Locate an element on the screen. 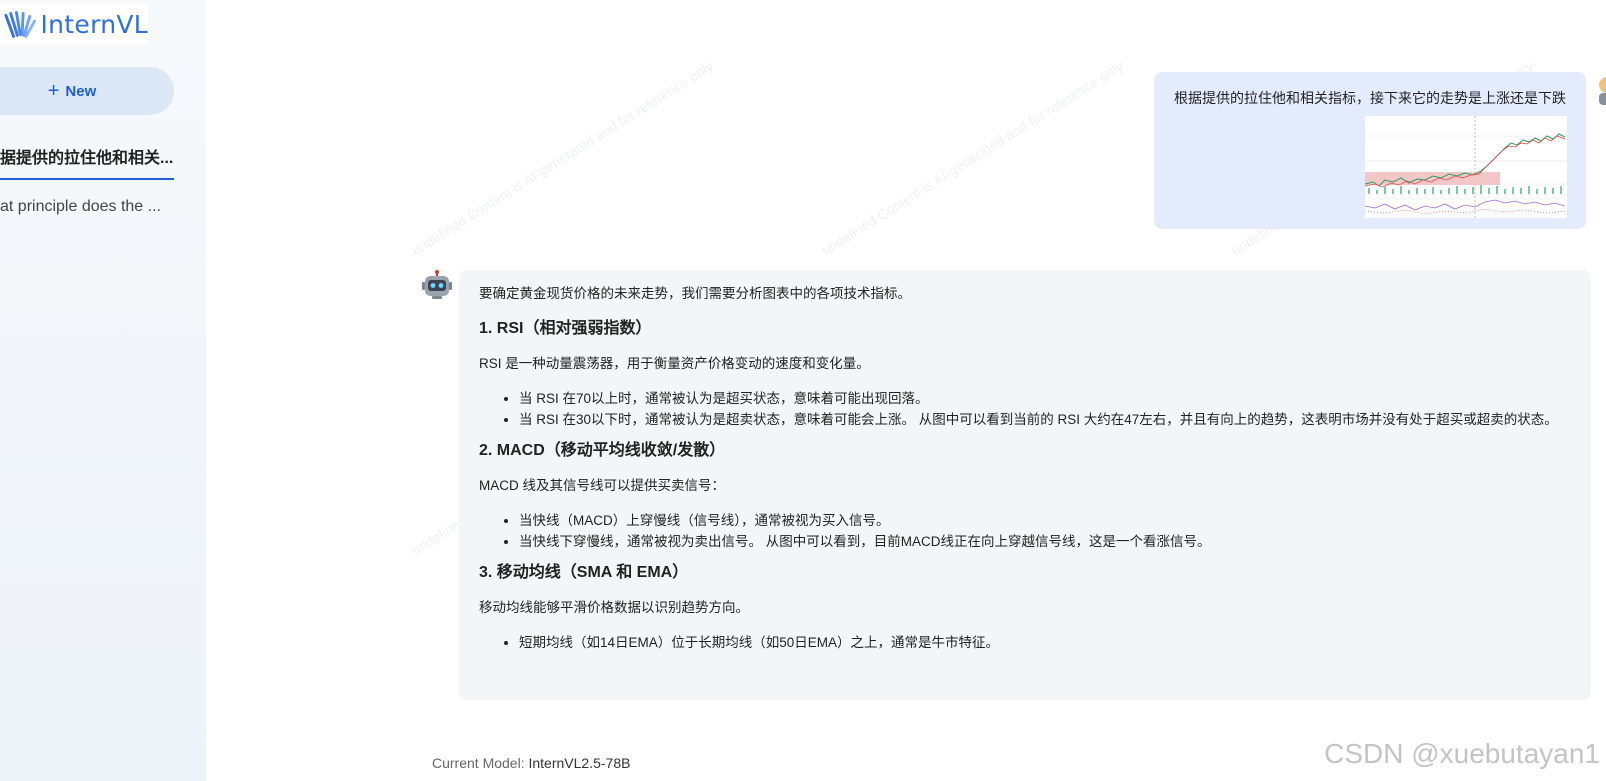  new-chat-button: + New is located at coordinates (87, 91).